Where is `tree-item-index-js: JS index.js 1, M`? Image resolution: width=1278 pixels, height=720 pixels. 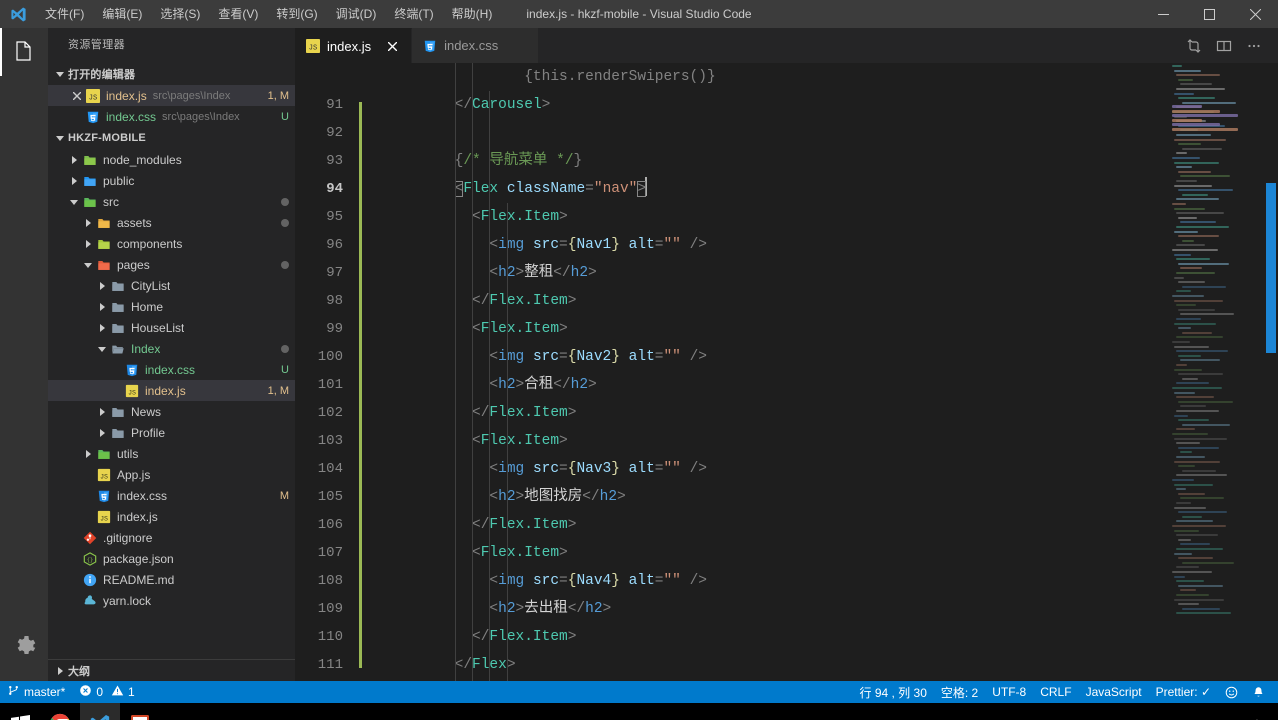
tree-item-index-js: JS index.js 1, M is located at coordinates (171, 390).